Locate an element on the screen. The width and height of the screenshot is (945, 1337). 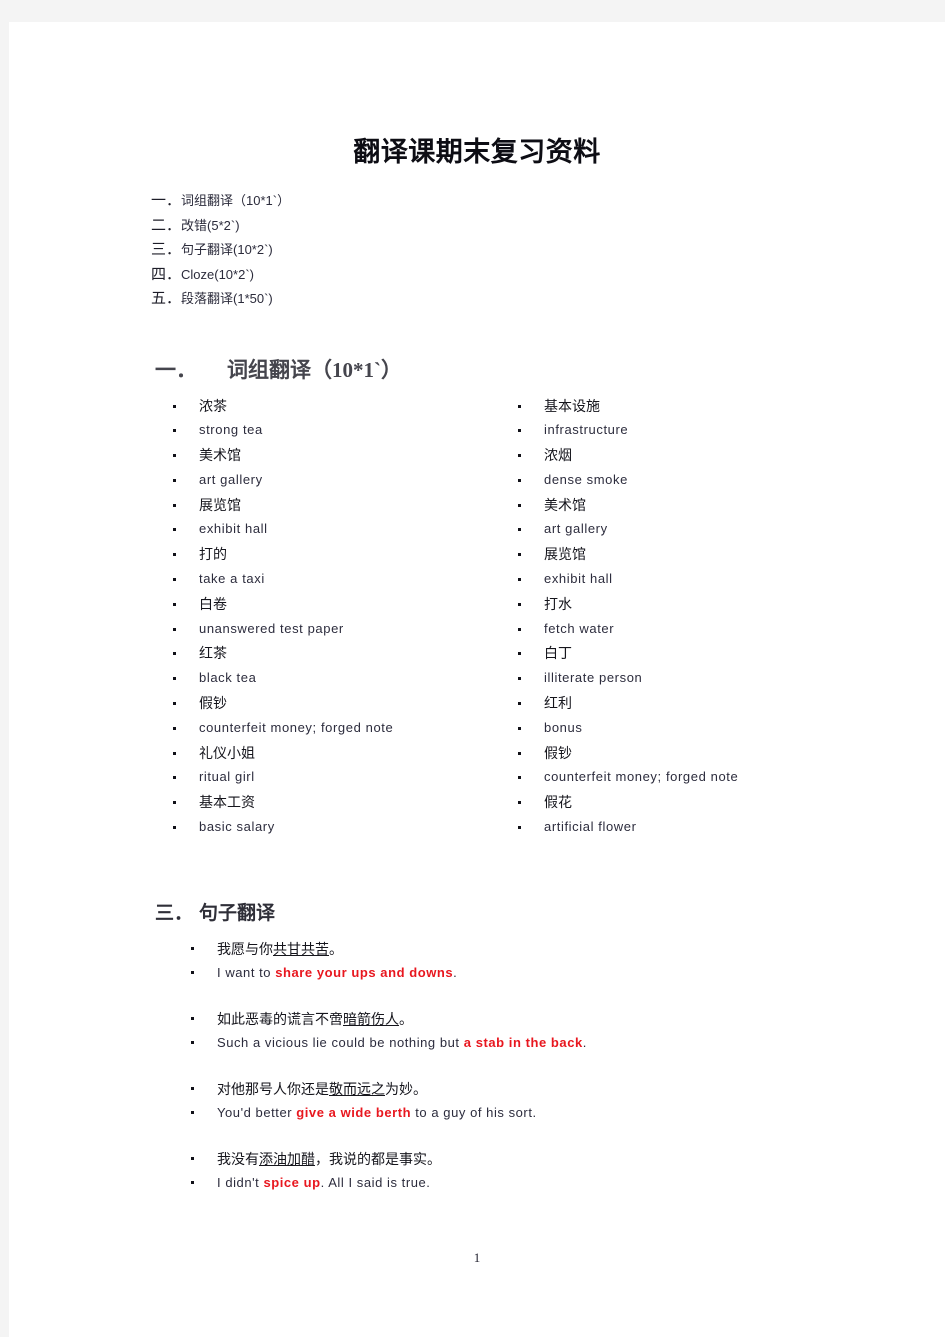
sentence-en-idiom: a stab in the back is located at coordinates (523, 1042).